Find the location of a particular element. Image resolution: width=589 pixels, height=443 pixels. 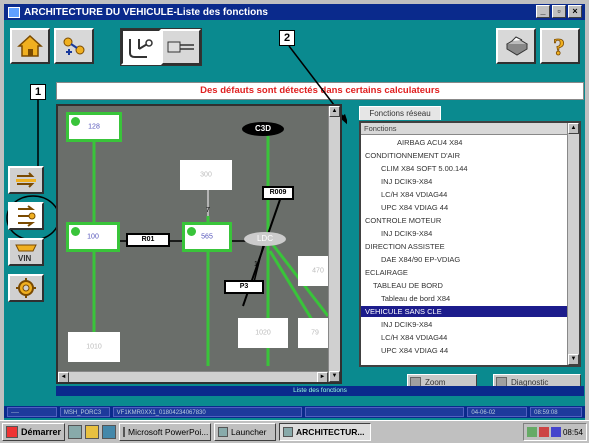

vin-icon: VIN is located at coordinates (26, 253).